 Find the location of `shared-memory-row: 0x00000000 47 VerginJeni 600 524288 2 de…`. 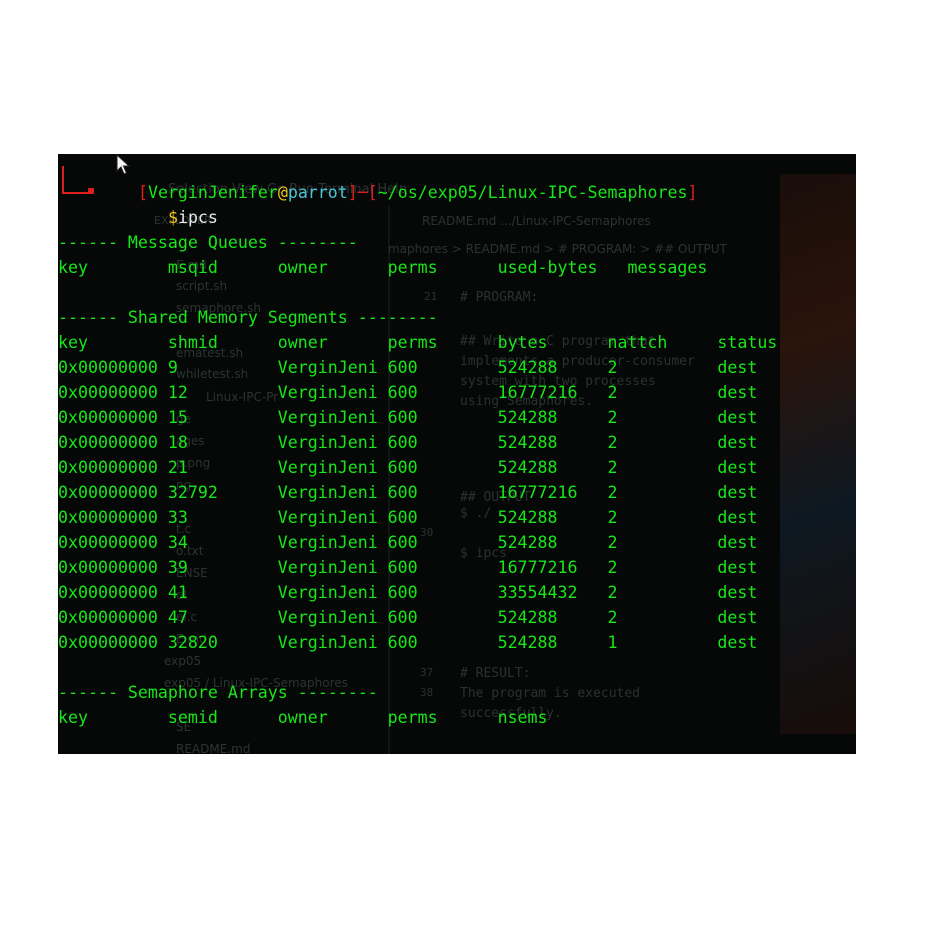

shared-memory-row: 0x00000000 47 VerginJeni 600 524288 2 de… is located at coordinates (408, 617).